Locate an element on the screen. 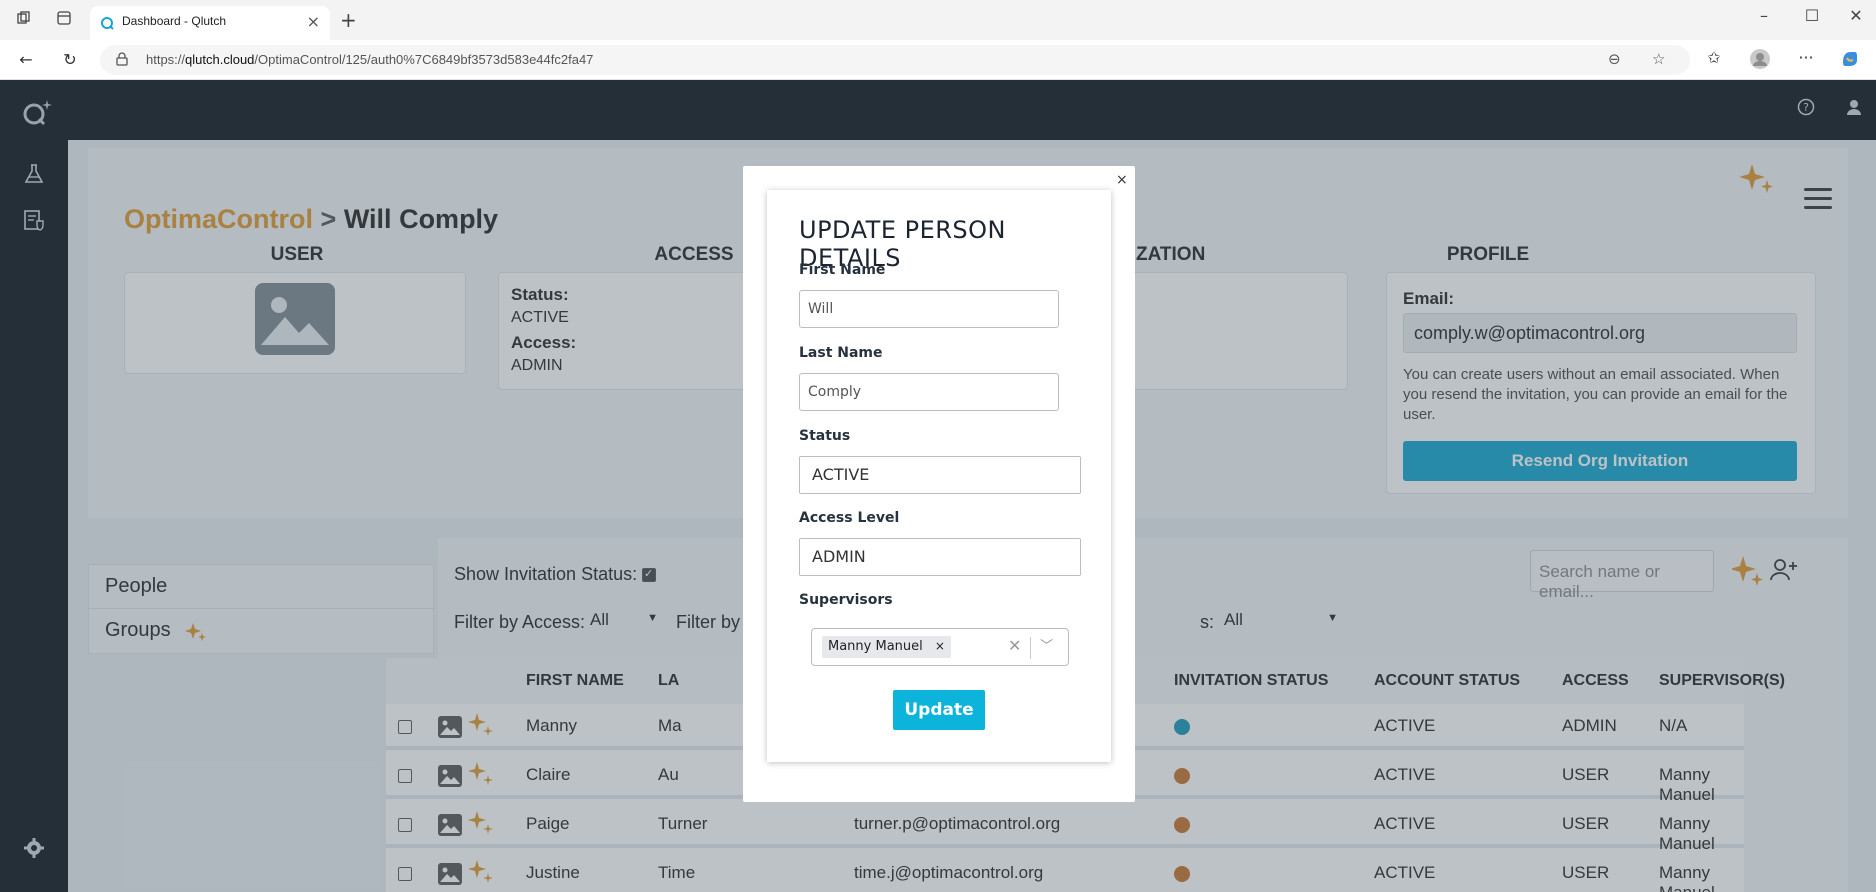 Image resolution: width=1876 pixels, height=892 pixels. supervisors-multiselect: Manny Manuel × ✕ ﹀ is located at coordinates (940, 647).